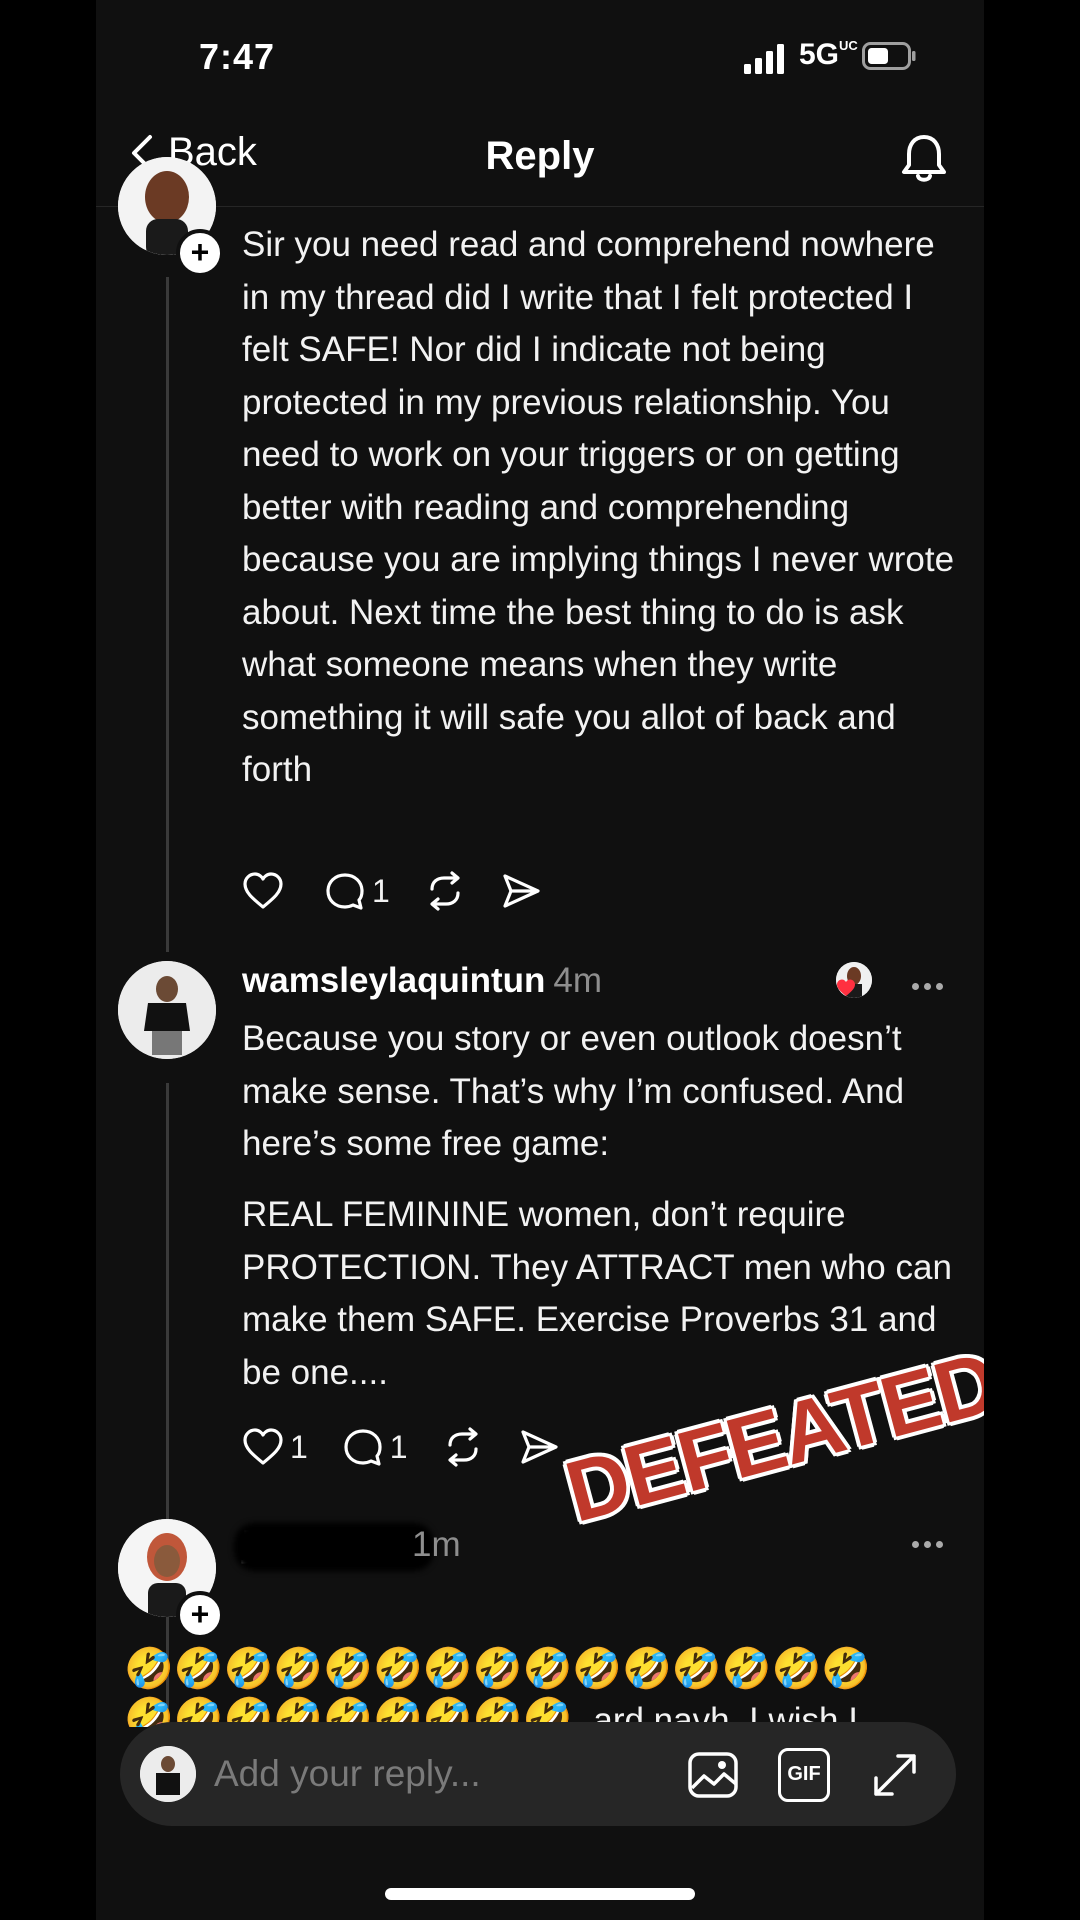  Describe the element at coordinates (819, 54) in the screenshot. I see `network-label: 5G` at that location.